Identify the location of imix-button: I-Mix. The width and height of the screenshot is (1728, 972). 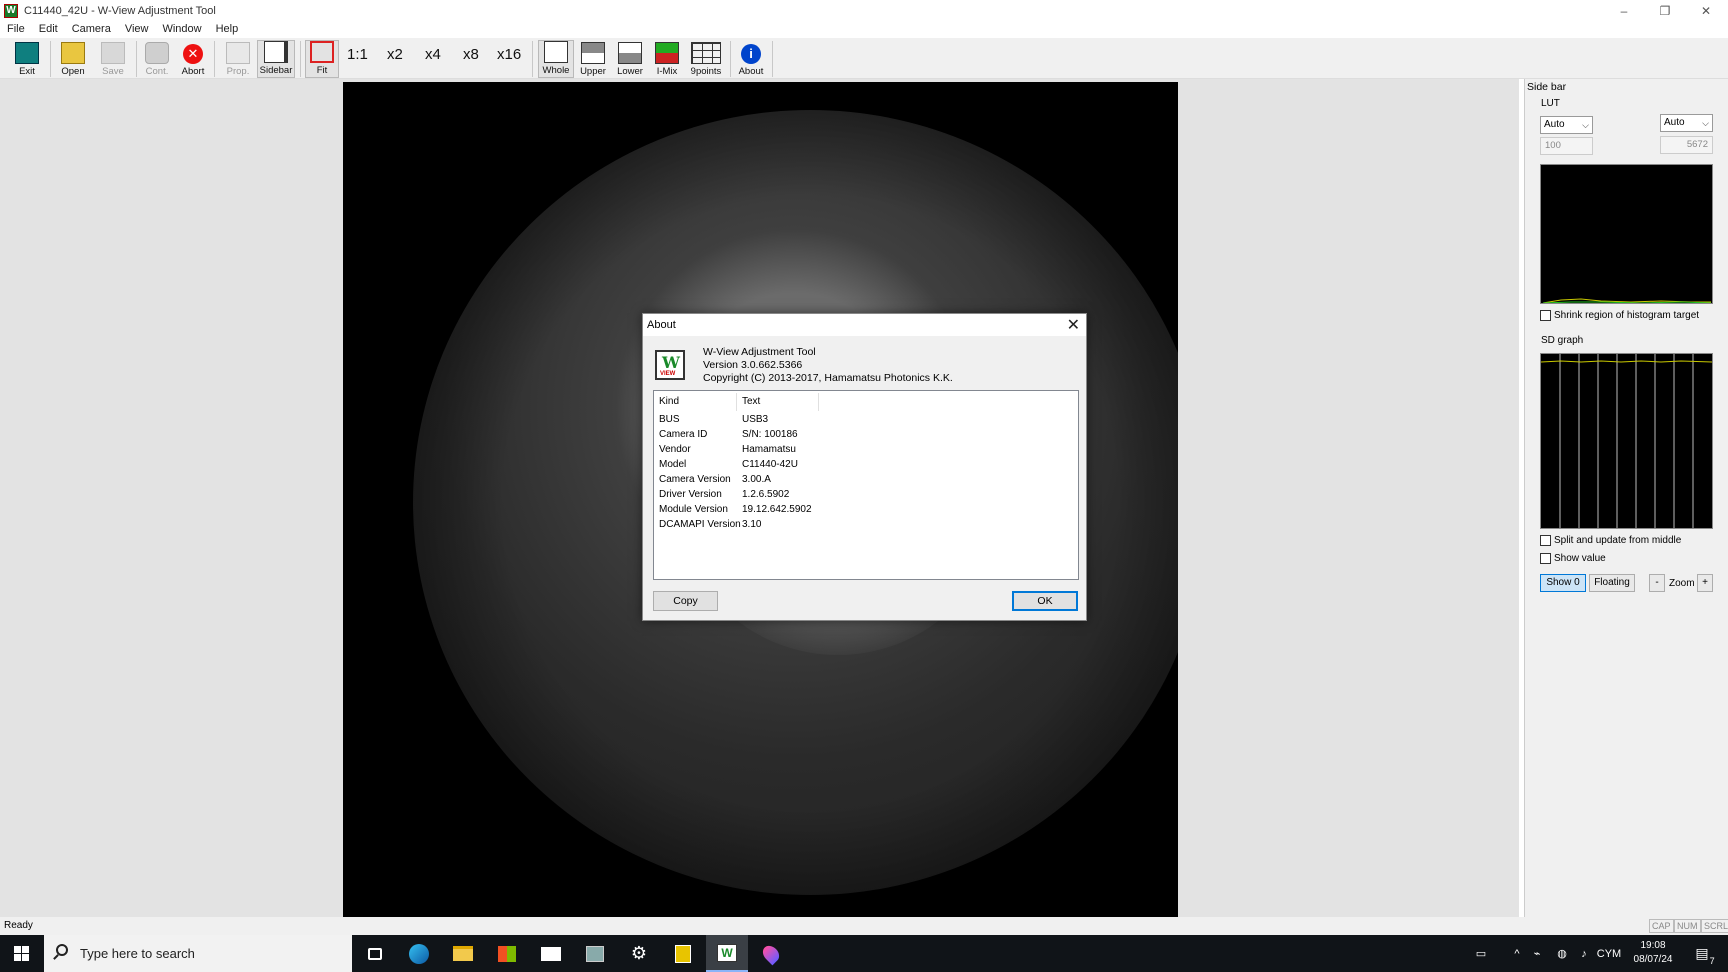
(667, 59).